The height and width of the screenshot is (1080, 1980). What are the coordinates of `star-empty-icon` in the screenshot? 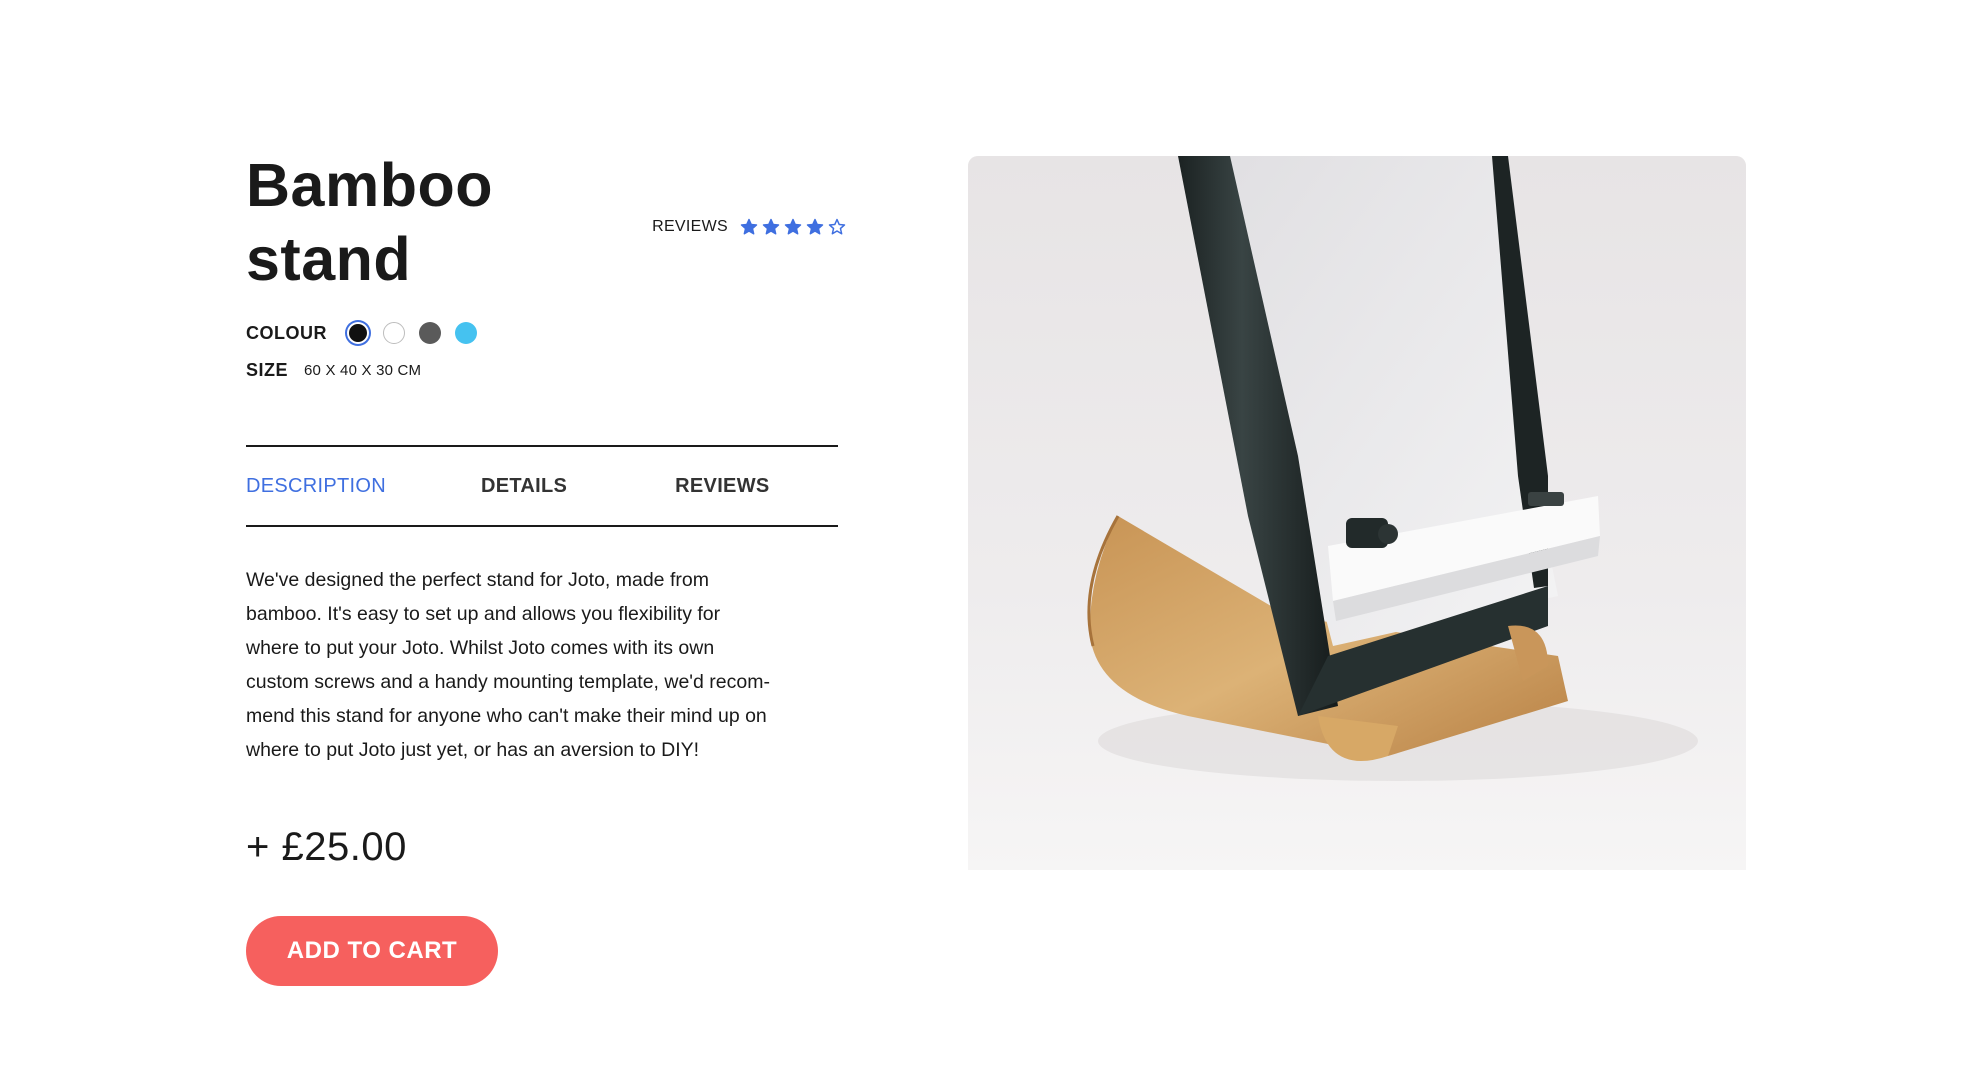 It's located at (837, 226).